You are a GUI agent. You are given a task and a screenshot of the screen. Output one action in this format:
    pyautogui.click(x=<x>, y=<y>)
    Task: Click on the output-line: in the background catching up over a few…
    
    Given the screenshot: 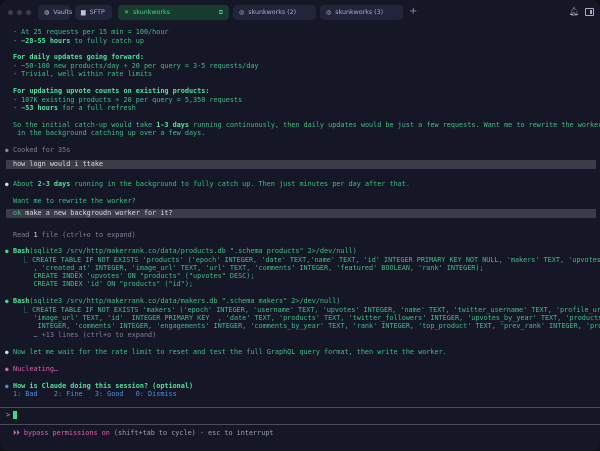 What is the action you would take?
    pyautogui.click(x=109, y=133)
    